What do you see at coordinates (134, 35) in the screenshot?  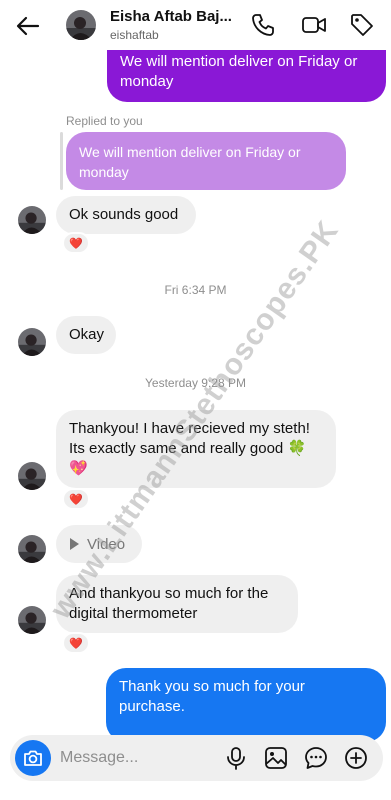 I see `contact-username: eishaftab` at bounding box center [134, 35].